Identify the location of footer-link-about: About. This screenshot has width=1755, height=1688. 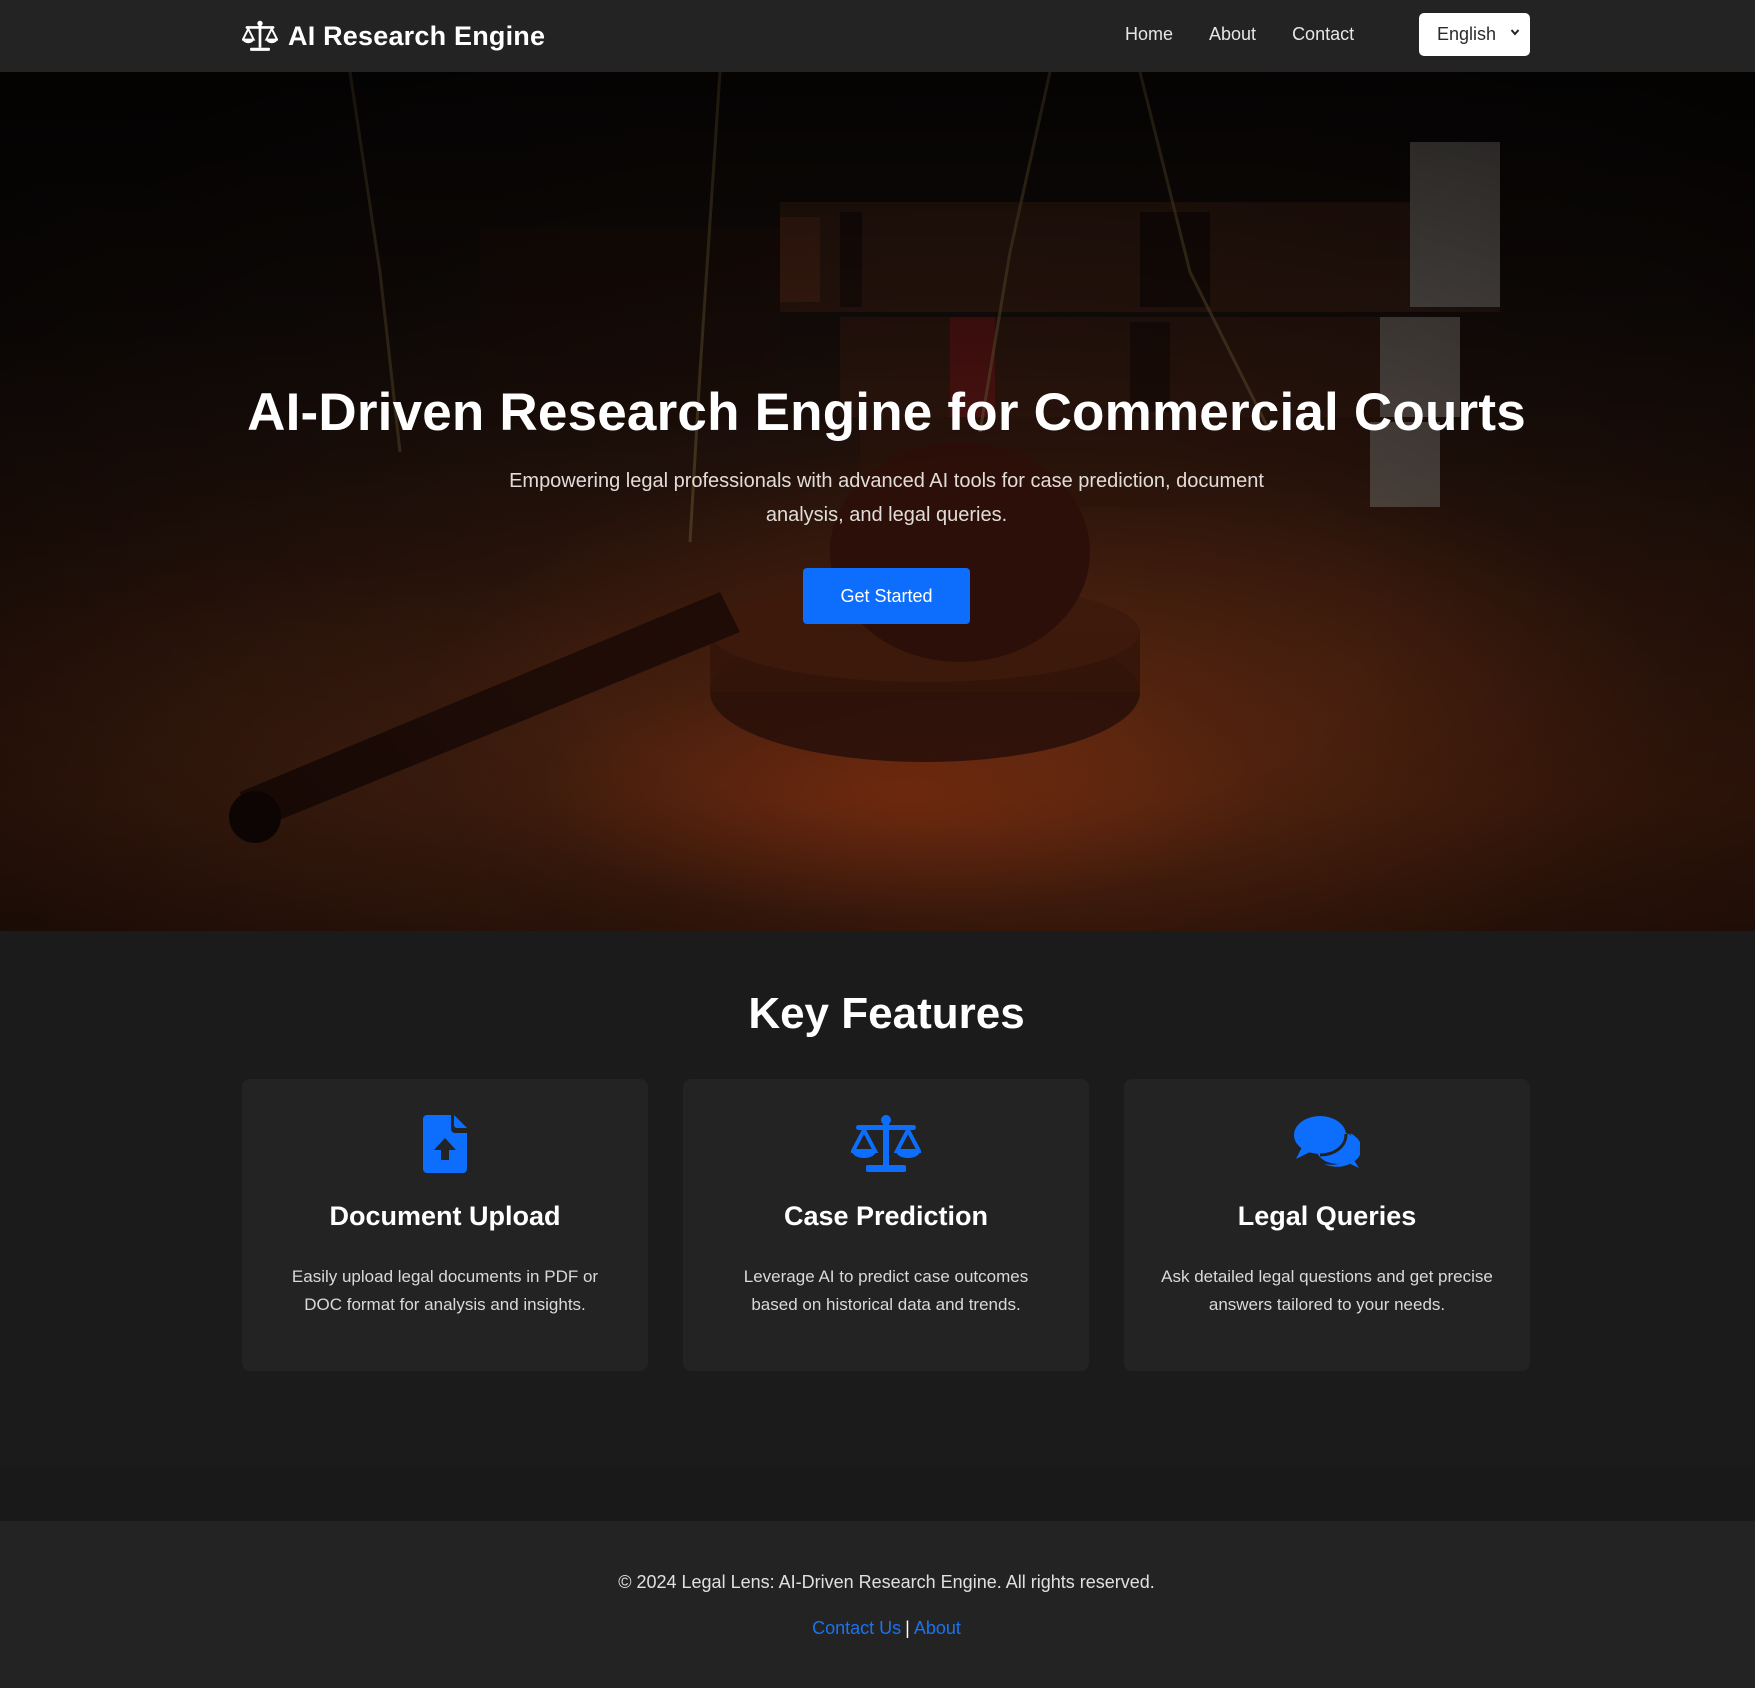
(937, 1628).